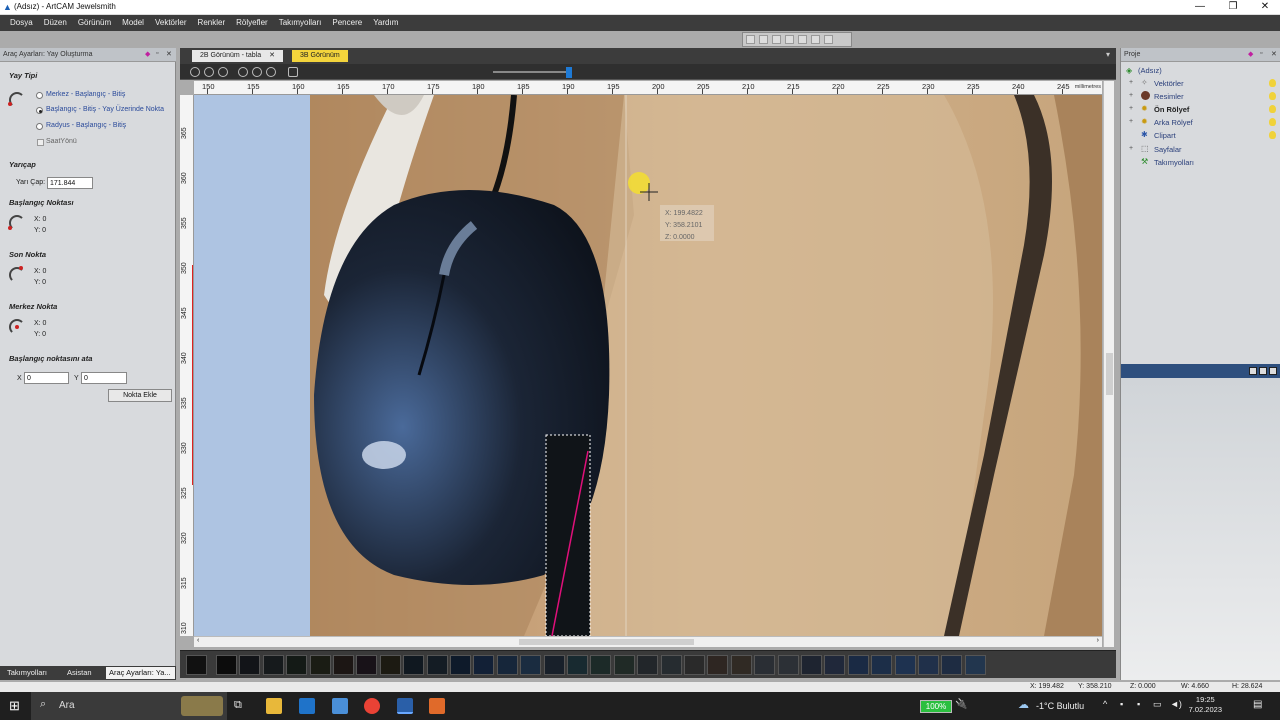 This screenshot has height=720, width=1280. What do you see at coordinates (209, 72) in the screenshot?
I see `zoom-out-icon` at bounding box center [209, 72].